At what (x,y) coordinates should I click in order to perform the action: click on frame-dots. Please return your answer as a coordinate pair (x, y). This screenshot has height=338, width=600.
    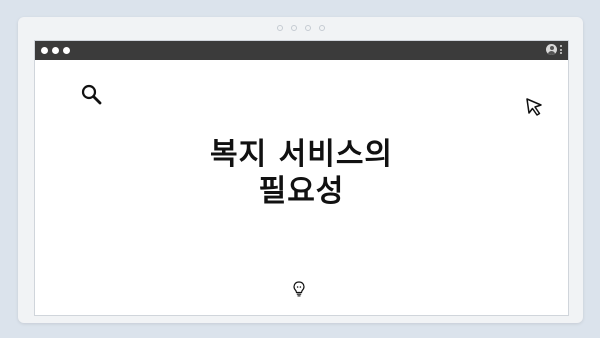
    Looking at the image, I should click on (300, 28).